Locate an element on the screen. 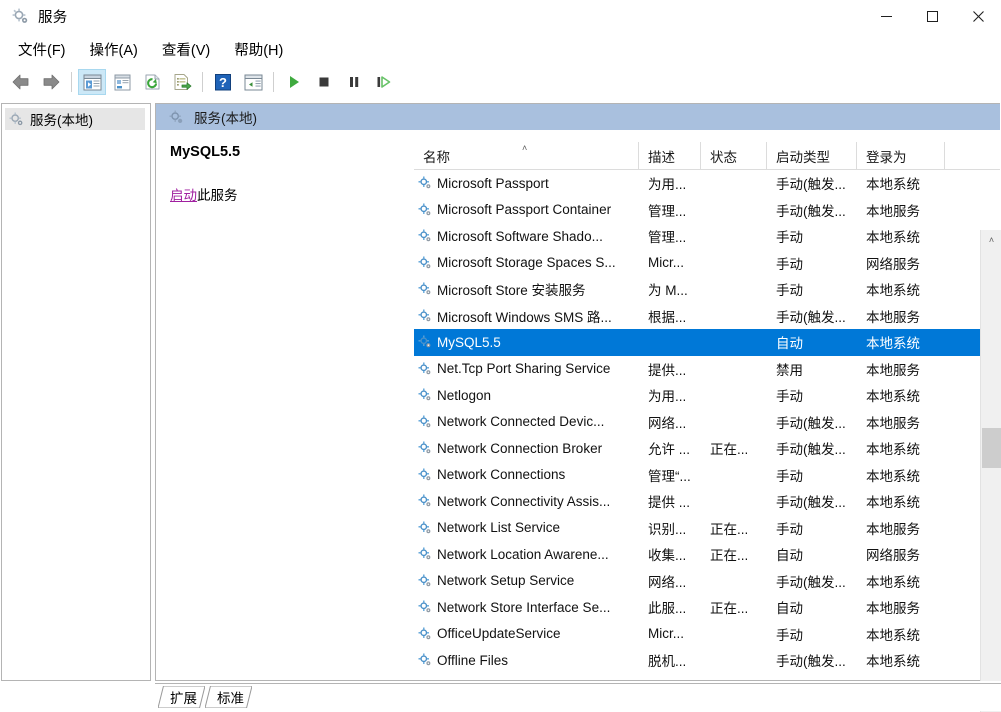  properties-icon is located at coordinates (122, 82).